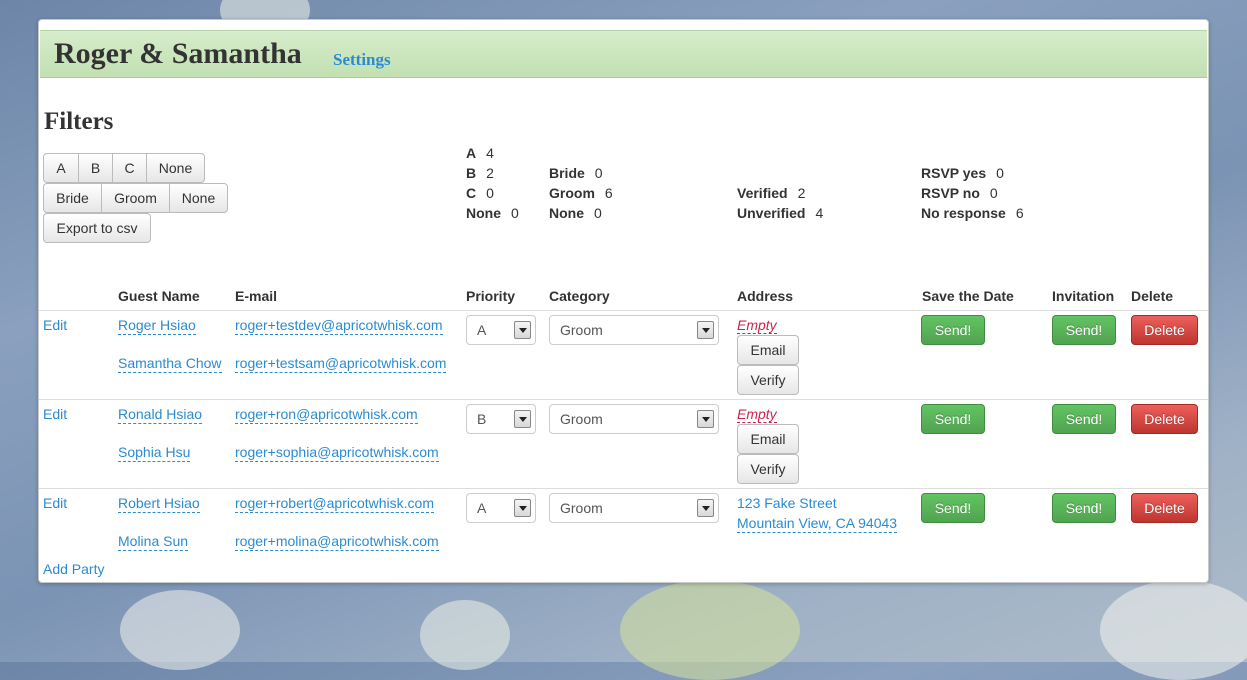 The image size is (1247, 680). I want to click on address-line-2: Mountain View, CA 94043, so click(817, 524).